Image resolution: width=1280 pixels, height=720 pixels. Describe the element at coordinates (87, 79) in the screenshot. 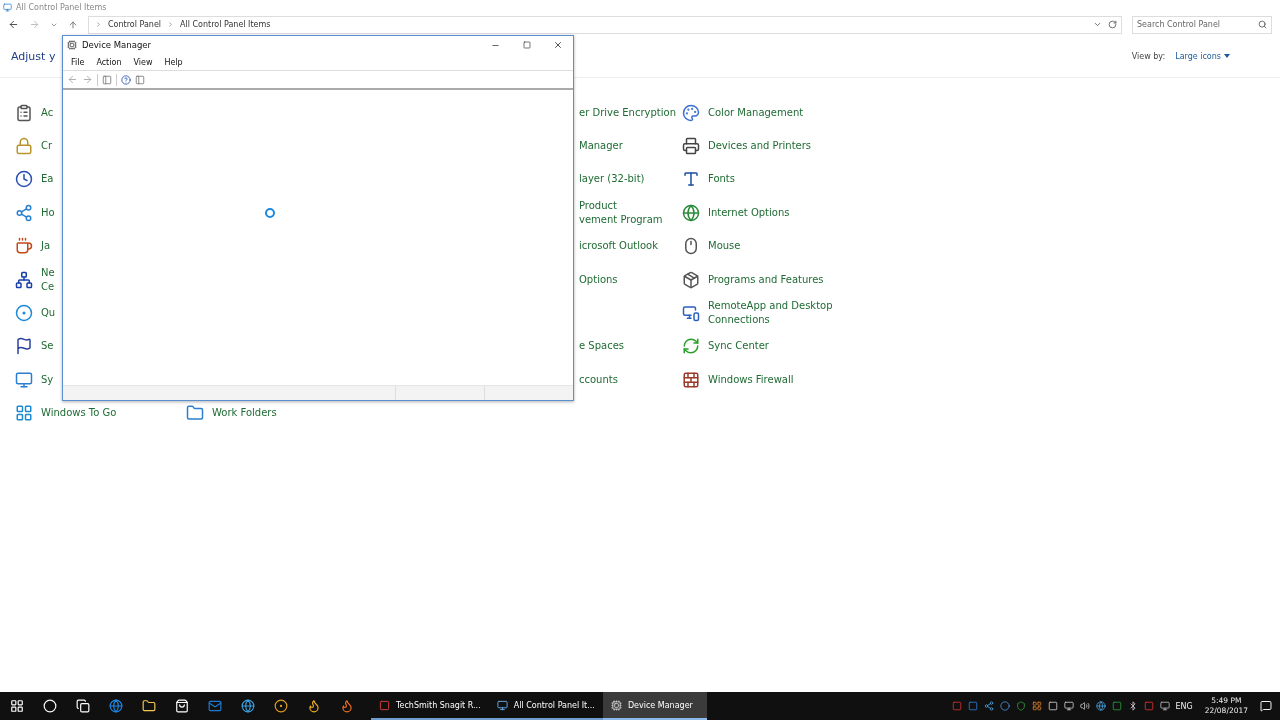

I see `forward-icon` at that location.